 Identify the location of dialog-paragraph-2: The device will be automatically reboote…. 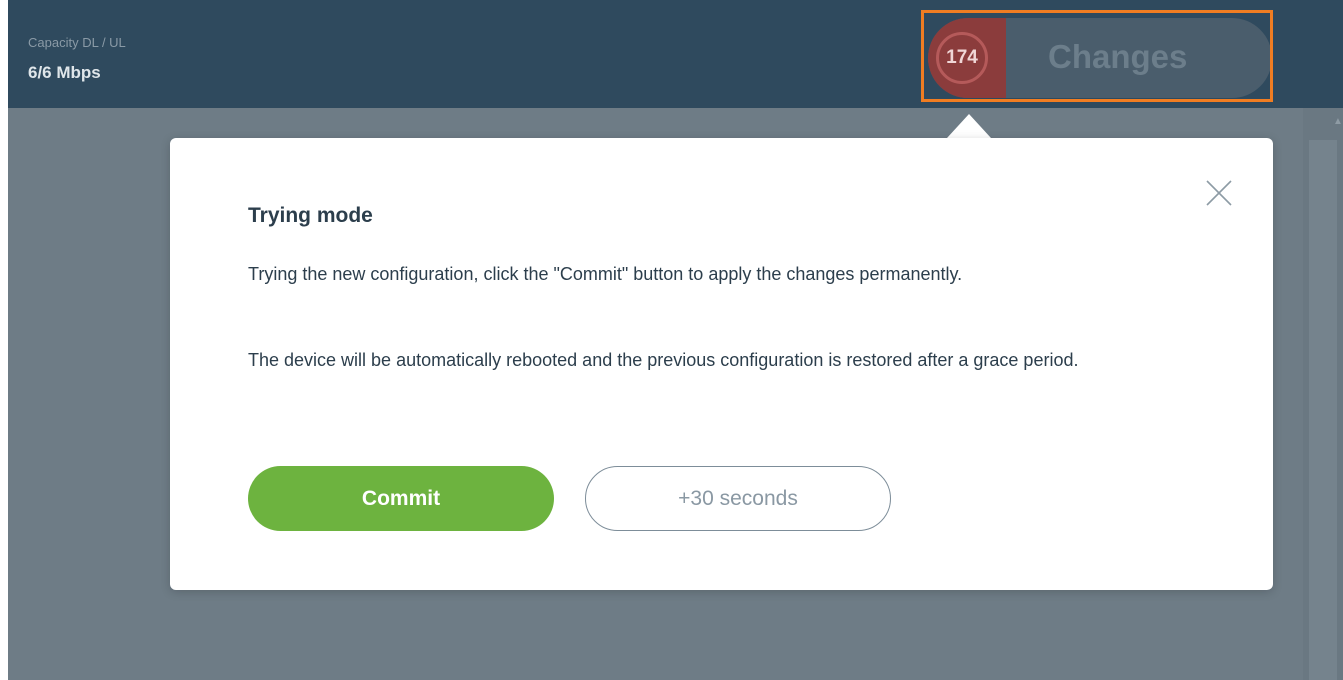
(663, 360).